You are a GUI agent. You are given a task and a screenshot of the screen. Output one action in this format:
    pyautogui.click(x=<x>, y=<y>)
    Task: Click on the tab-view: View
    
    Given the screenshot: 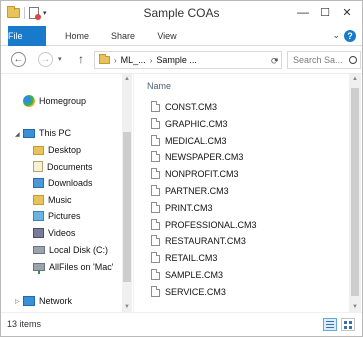 What is the action you would take?
    pyautogui.click(x=167, y=36)
    